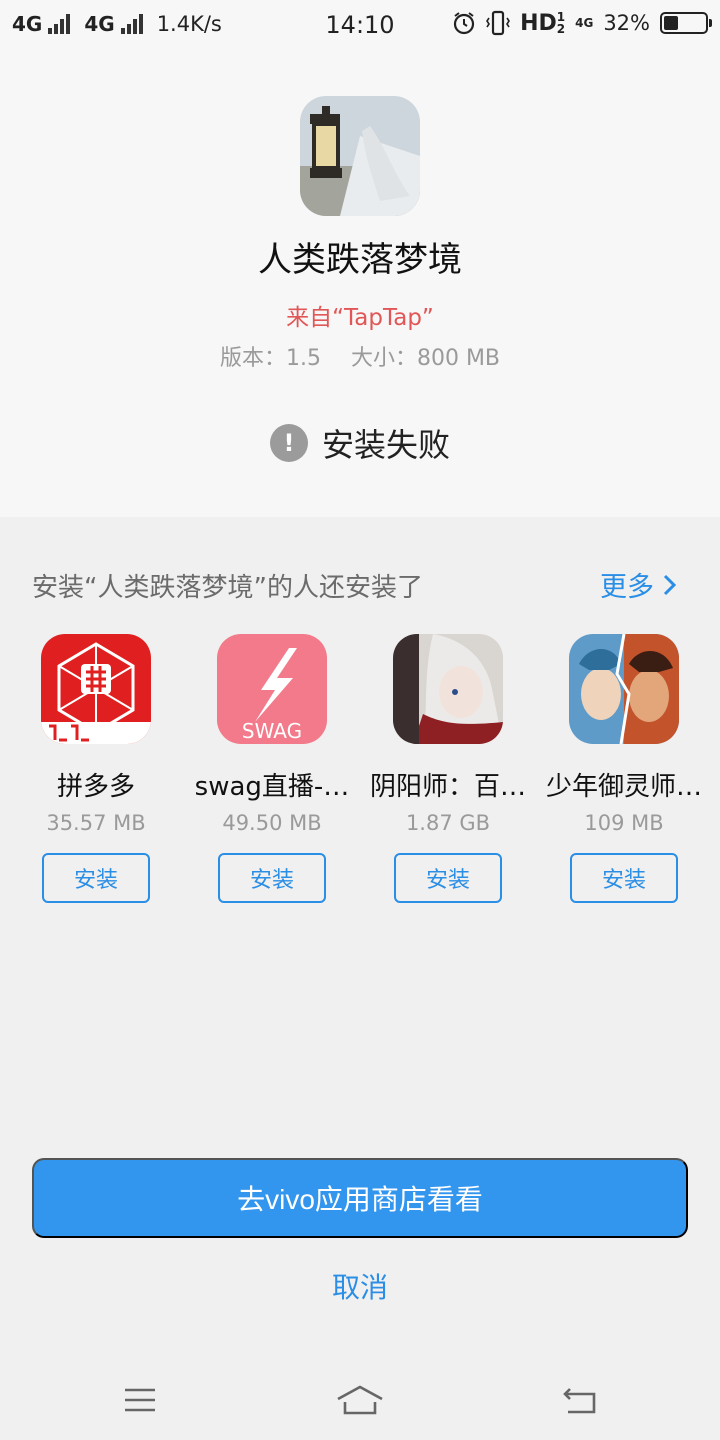 This screenshot has height=1440, width=720. I want to click on battery-percent: 32%, so click(626, 23).